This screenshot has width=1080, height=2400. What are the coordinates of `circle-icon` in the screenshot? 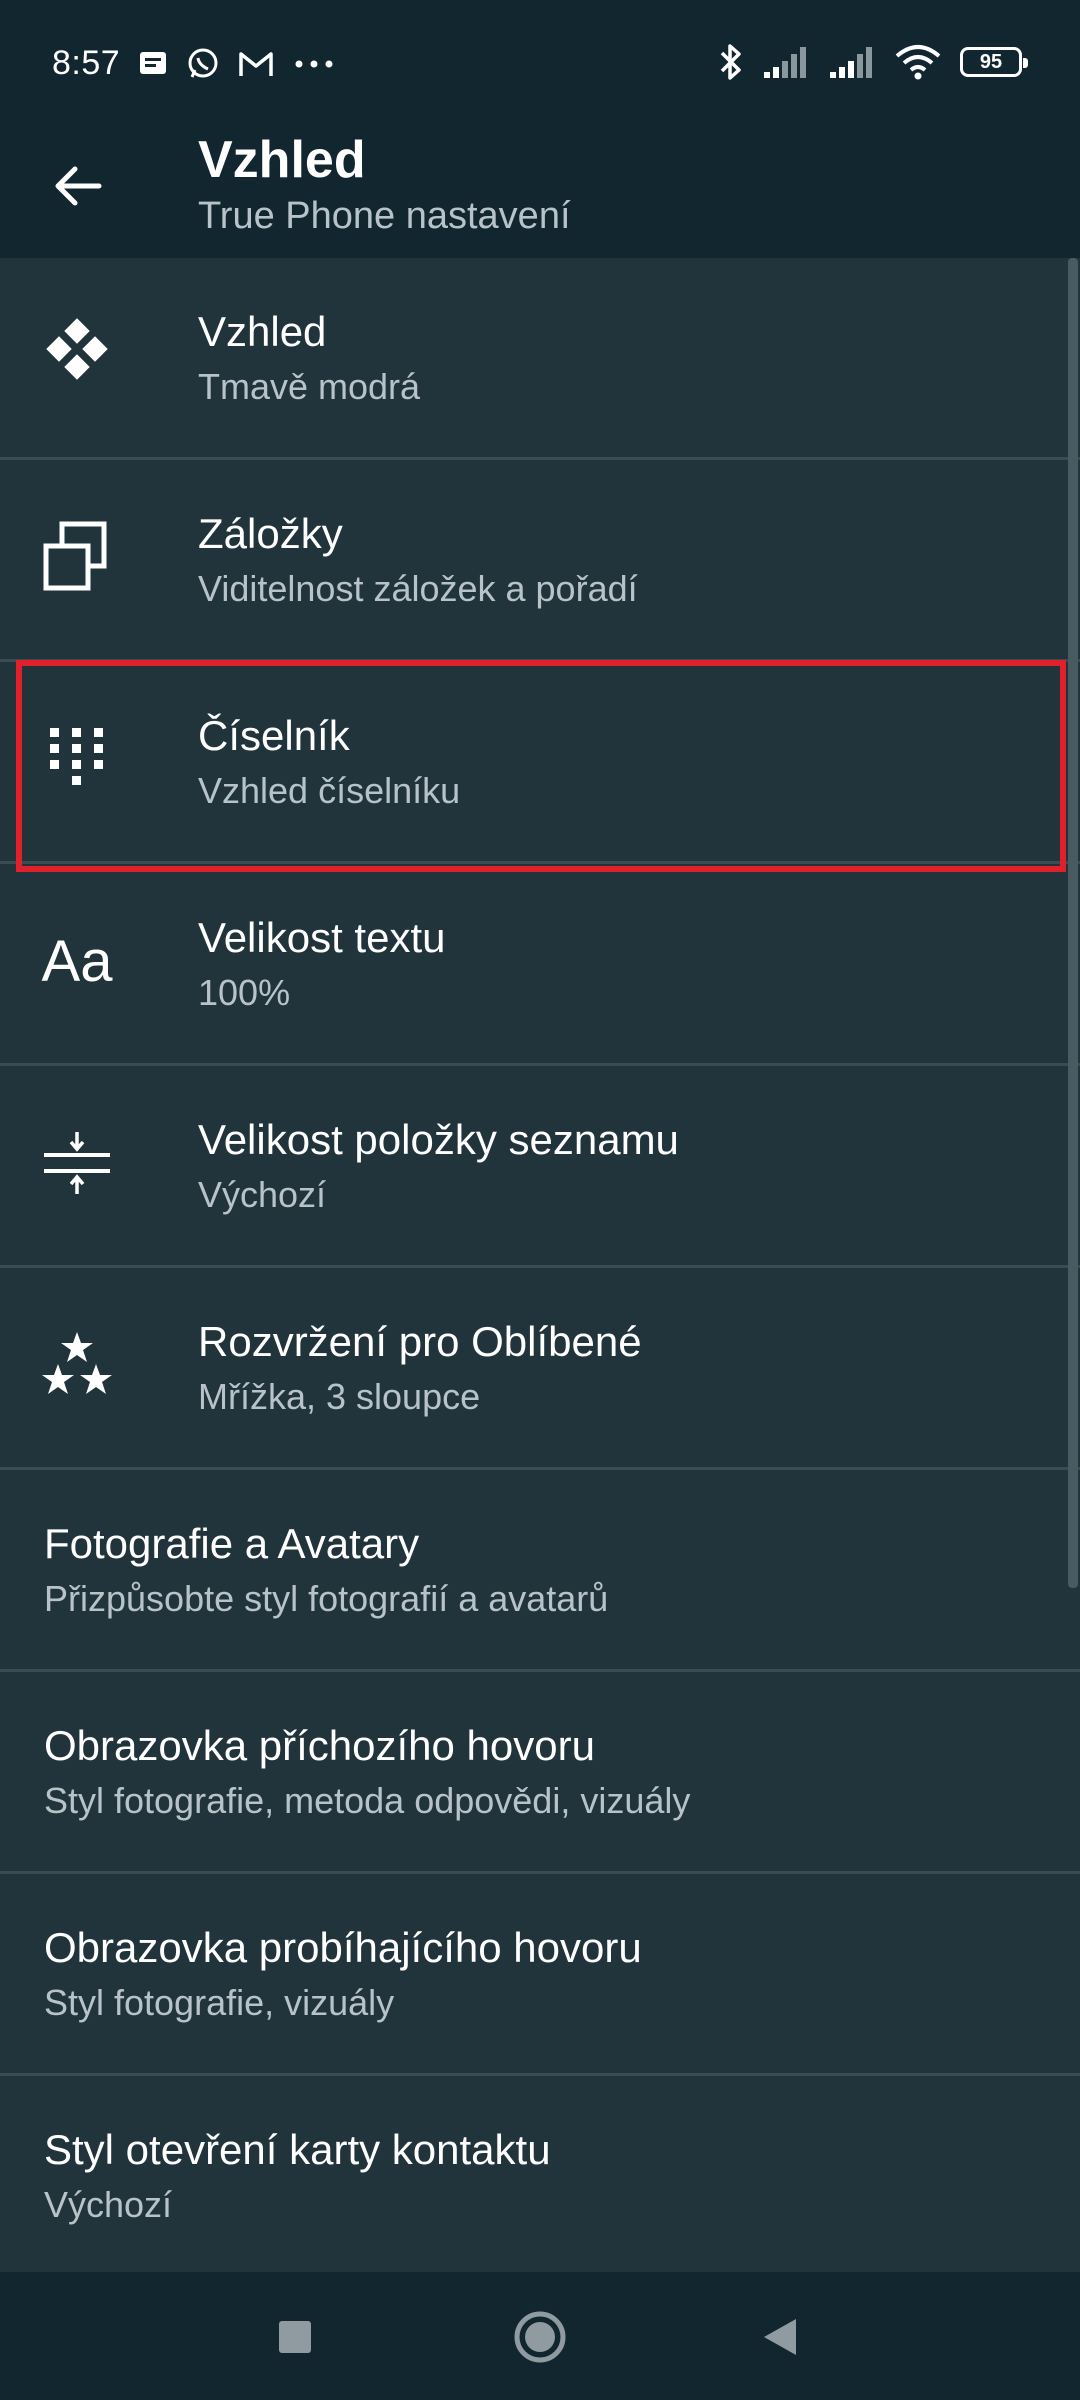 It's located at (540, 2337).